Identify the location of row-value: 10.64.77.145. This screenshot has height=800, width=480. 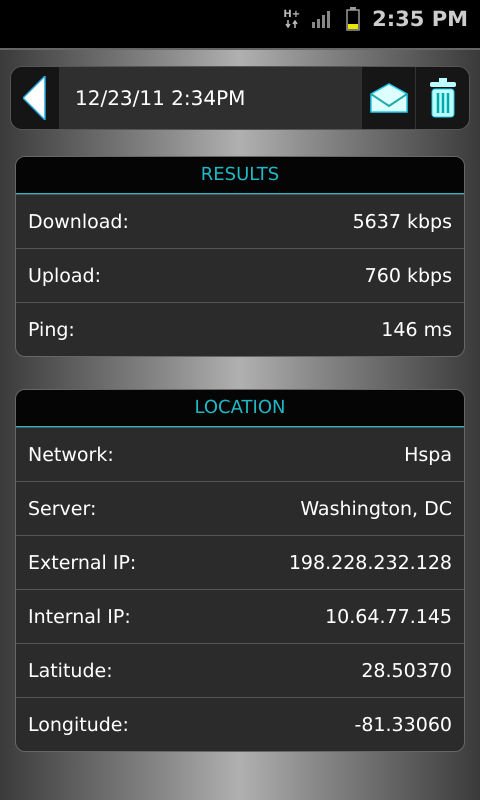
(388, 617).